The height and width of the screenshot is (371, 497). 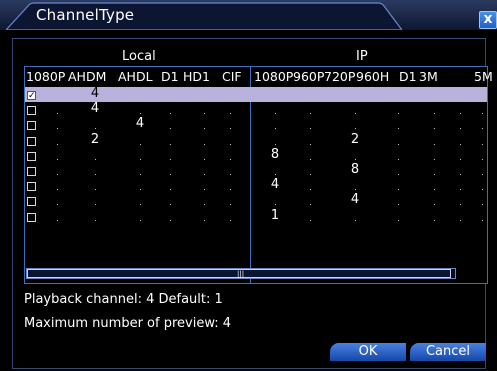 I want to click on max-preview-info: Maximum number of preview: 4, so click(x=128, y=323).